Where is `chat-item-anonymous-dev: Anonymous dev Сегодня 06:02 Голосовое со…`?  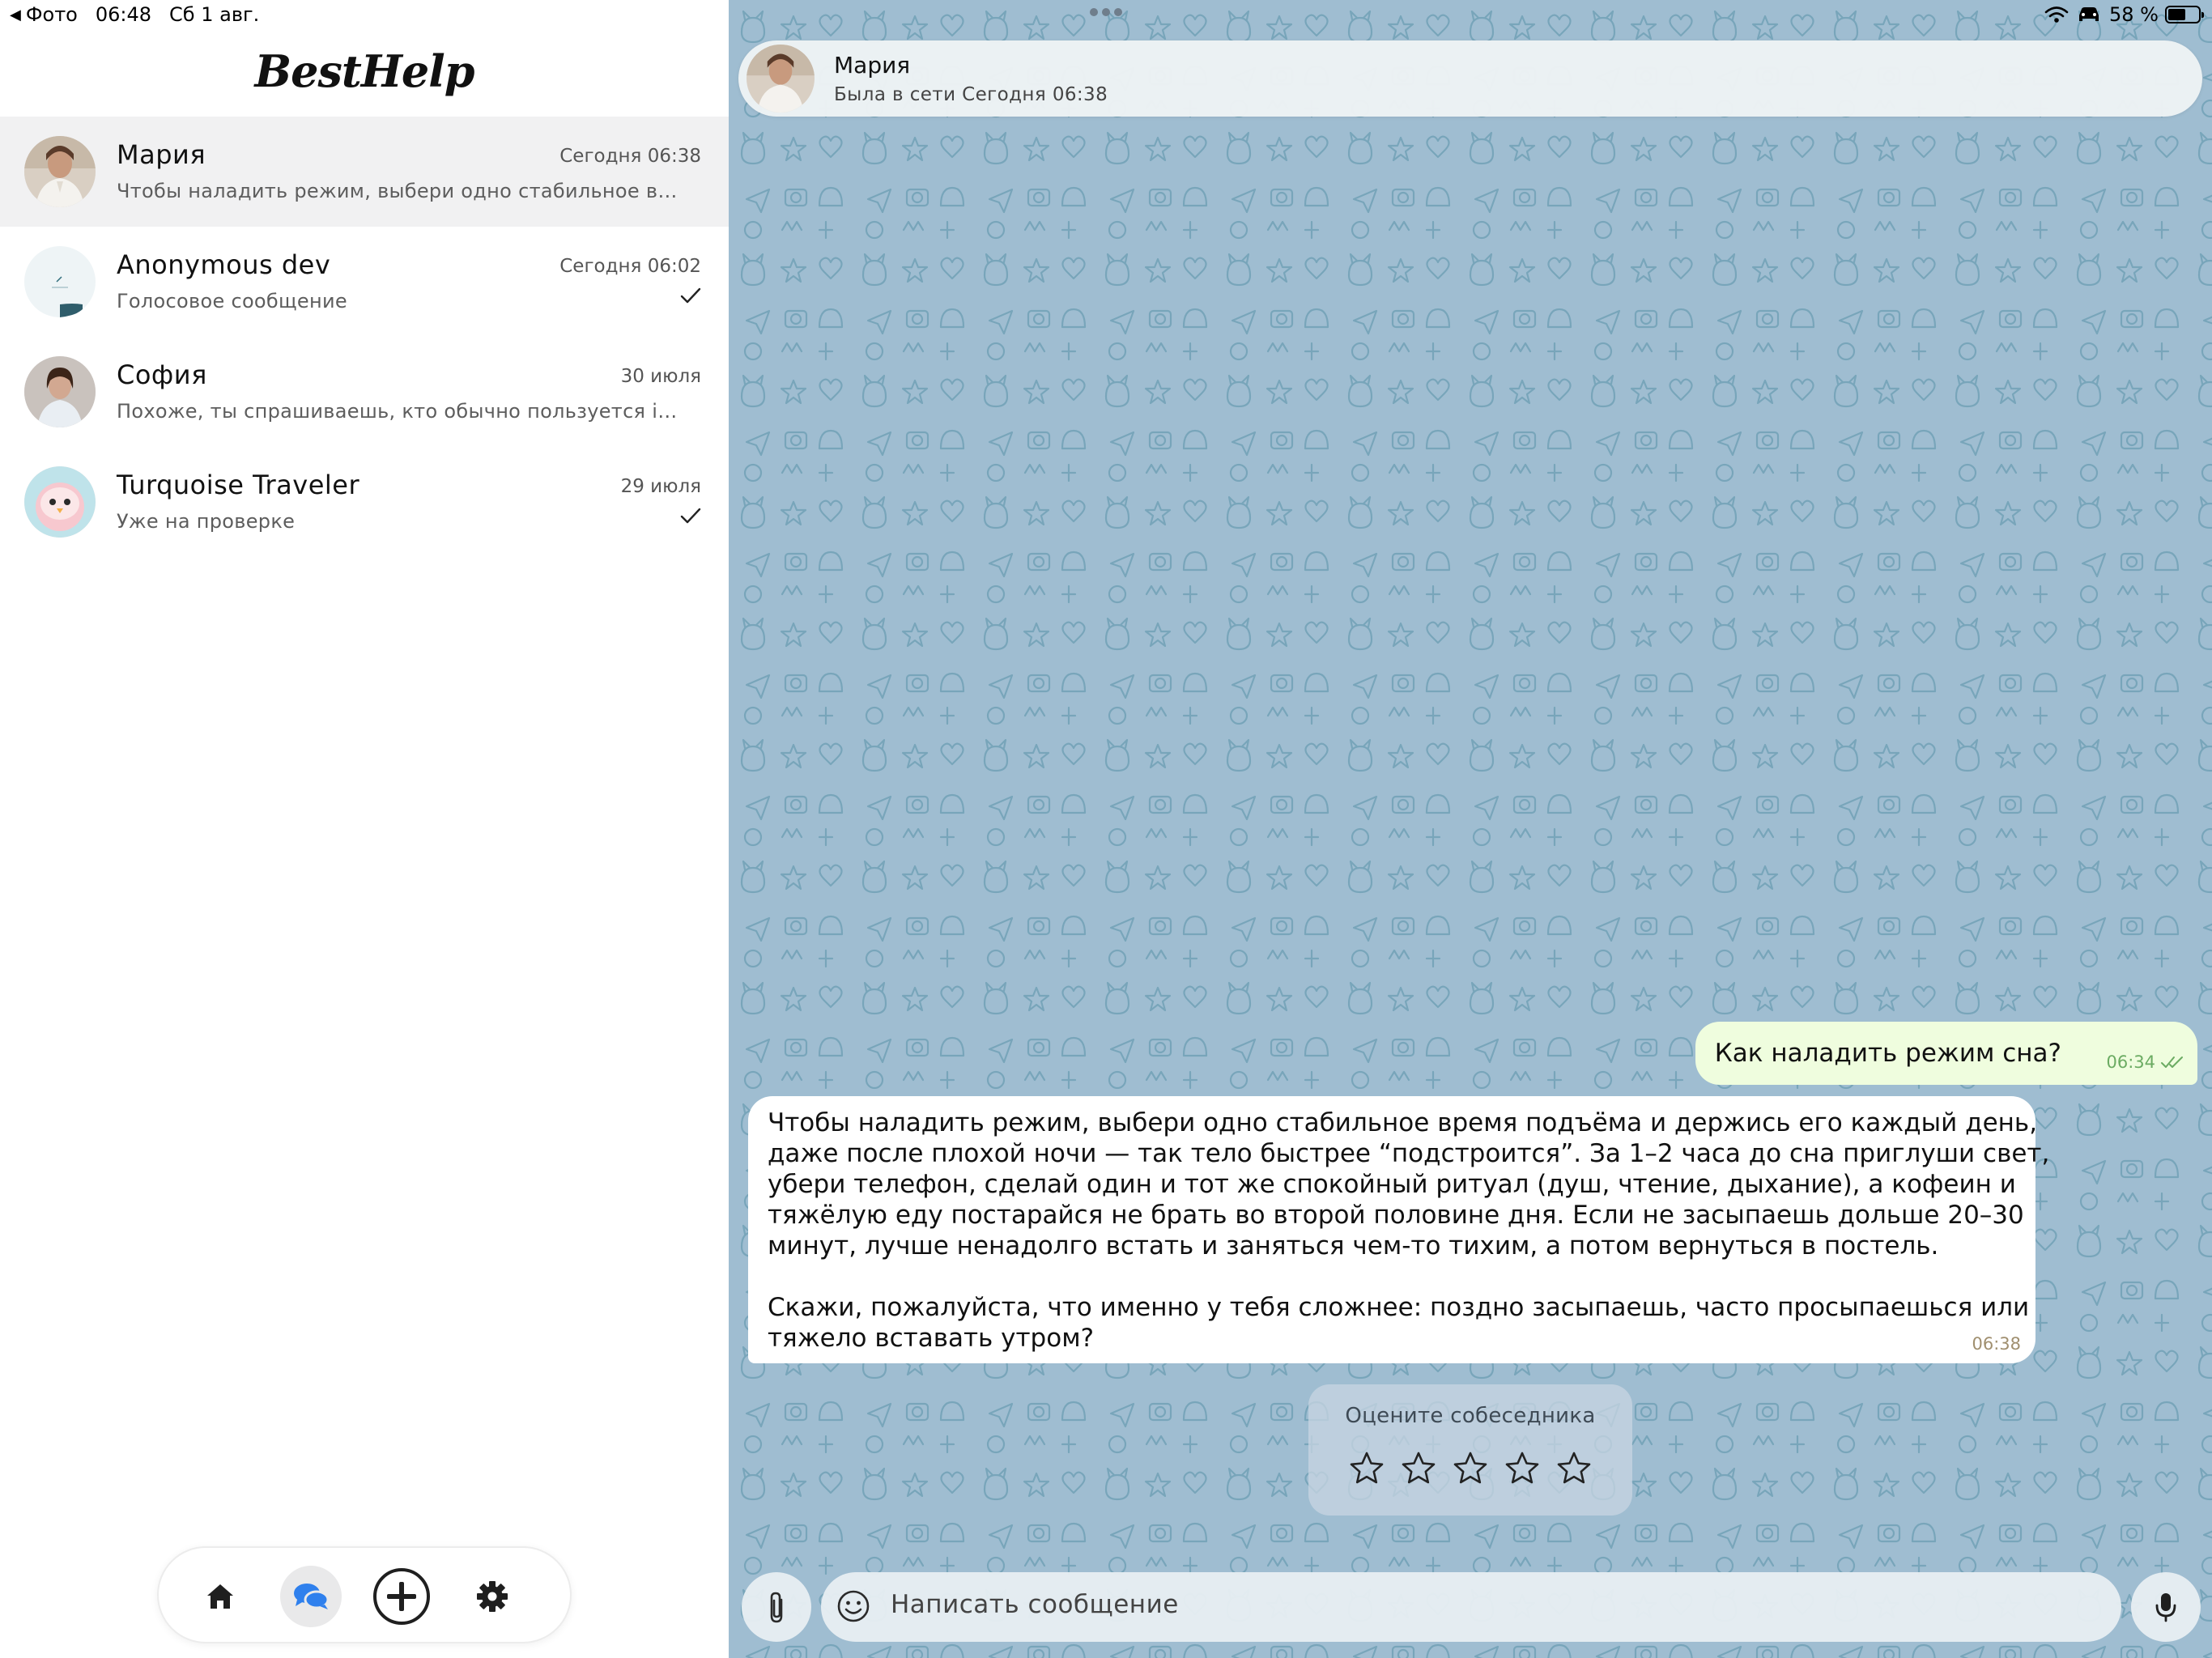 chat-item-anonymous-dev: Anonymous dev Сегодня 06:02 Голосовое со… is located at coordinates (364, 282).